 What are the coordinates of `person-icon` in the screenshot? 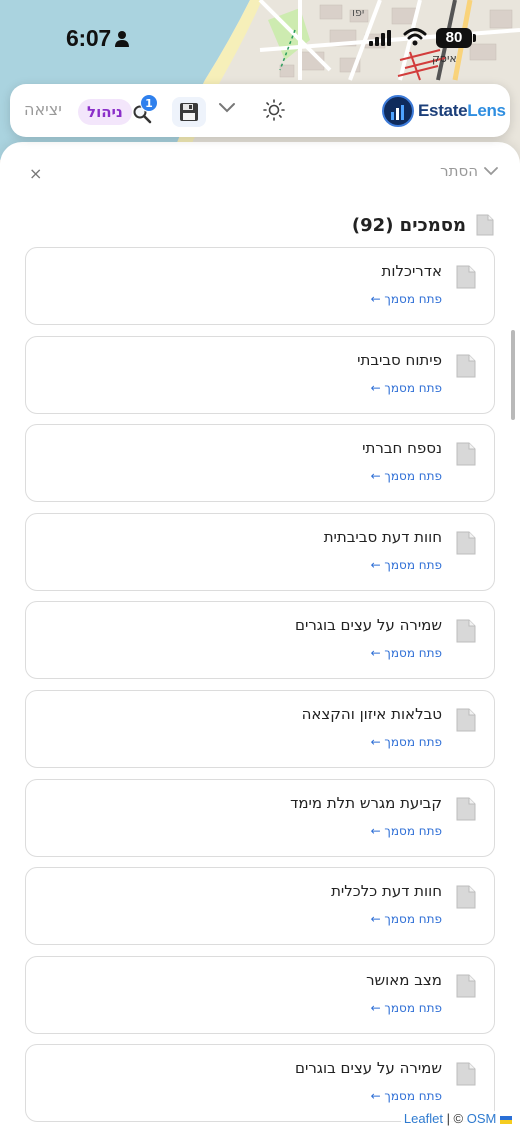 It's located at (122, 39).